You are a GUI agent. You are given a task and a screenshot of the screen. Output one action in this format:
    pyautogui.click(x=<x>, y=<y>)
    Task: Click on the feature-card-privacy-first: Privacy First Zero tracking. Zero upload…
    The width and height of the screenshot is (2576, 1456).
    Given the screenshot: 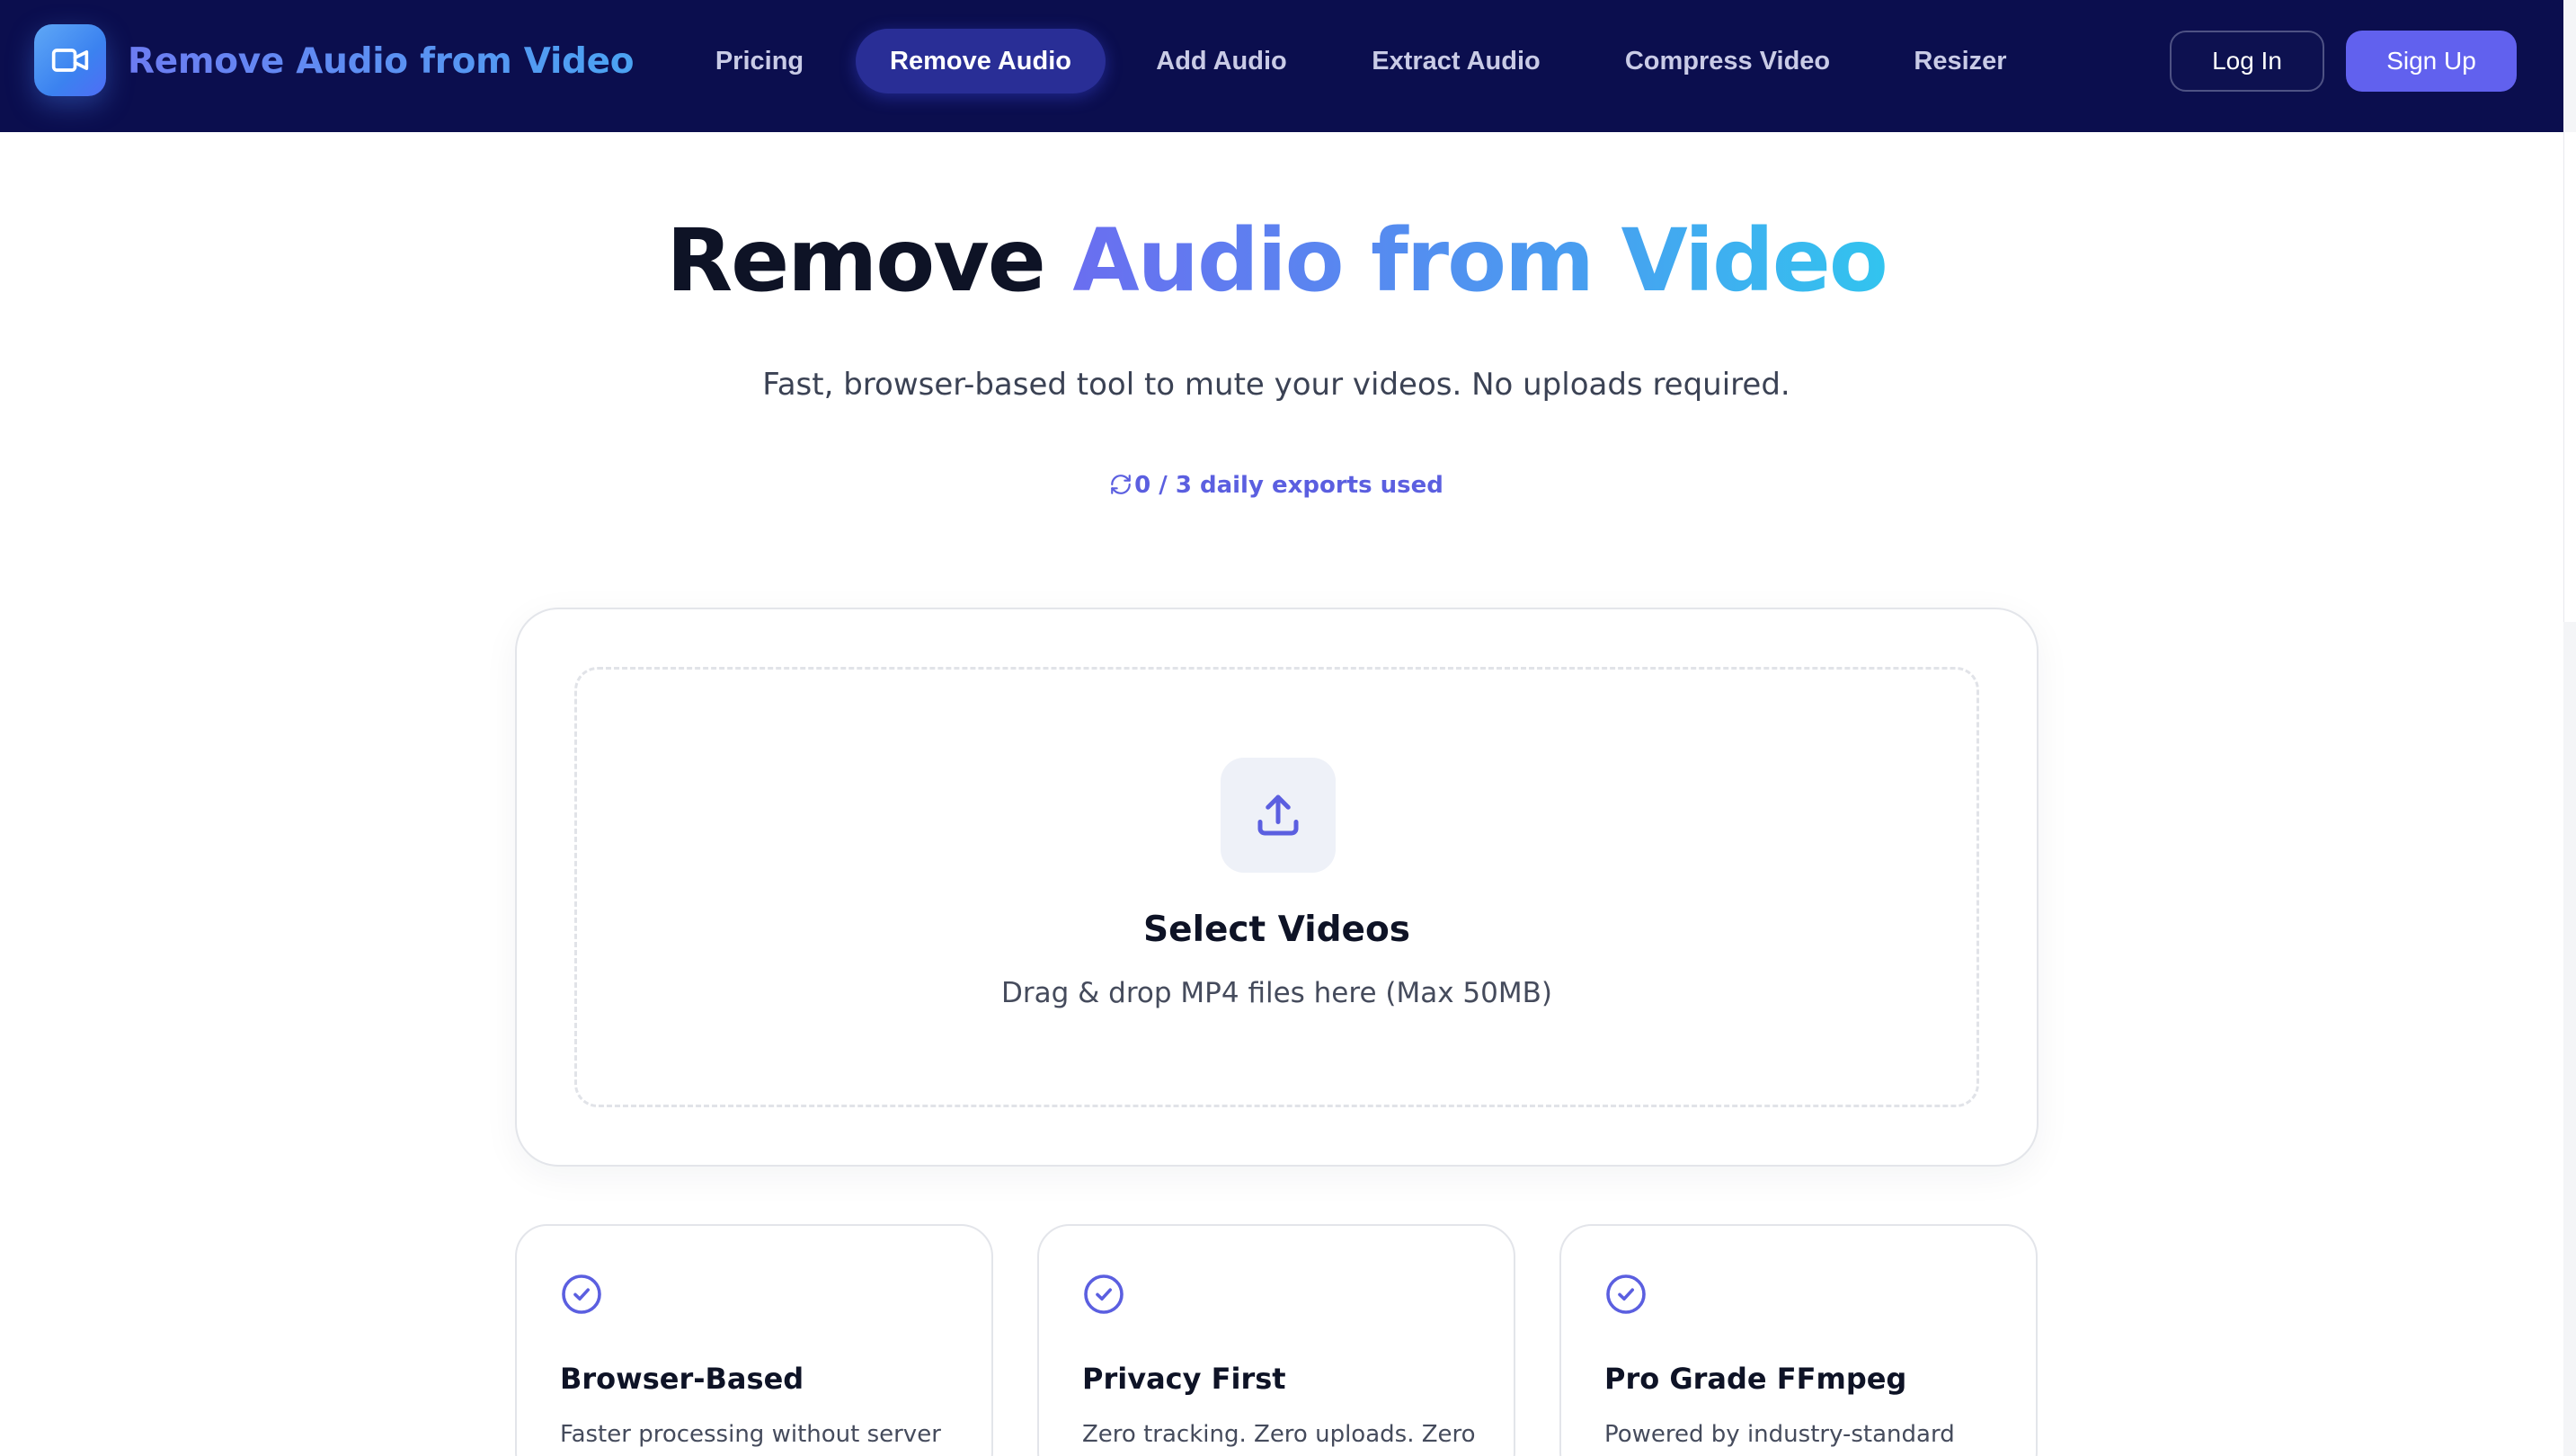 What is the action you would take?
    pyautogui.click(x=1276, y=1340)
    